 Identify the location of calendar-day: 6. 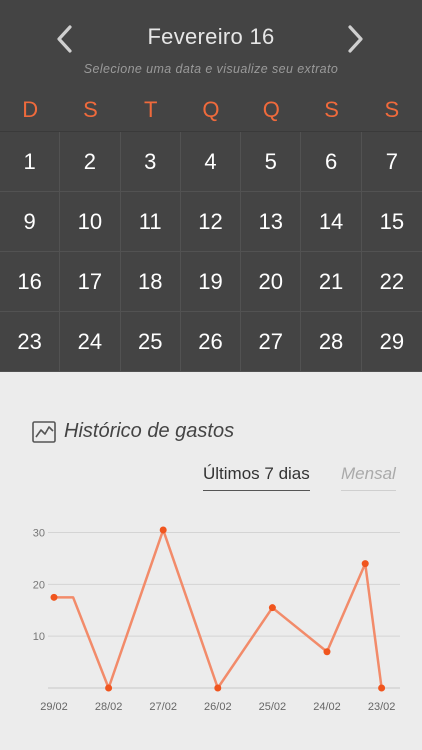
(331, 162).